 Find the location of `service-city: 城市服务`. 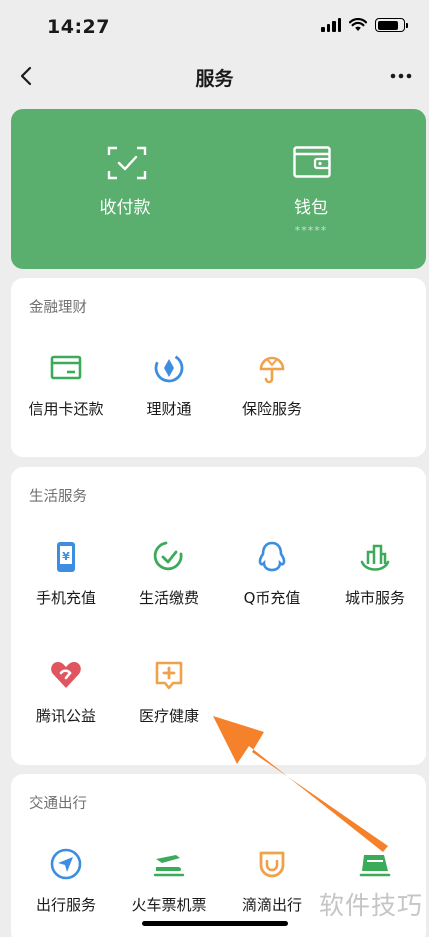

service-city: 城市服务 is located at coordinates (375, 590).